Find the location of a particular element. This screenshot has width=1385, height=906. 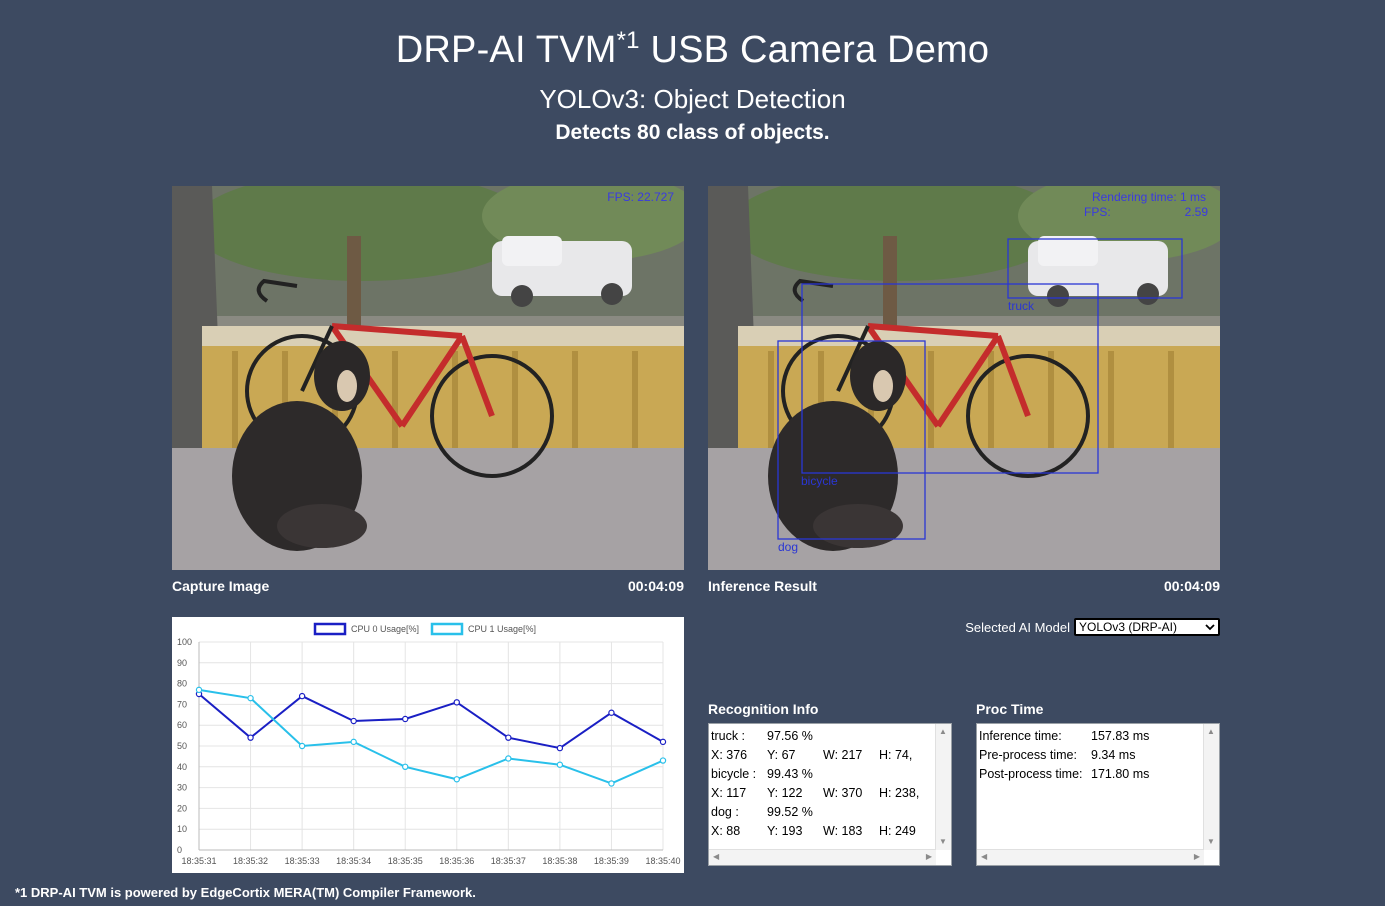

detection-label-bicycle: bicycle is located at coordinates (819, 481).